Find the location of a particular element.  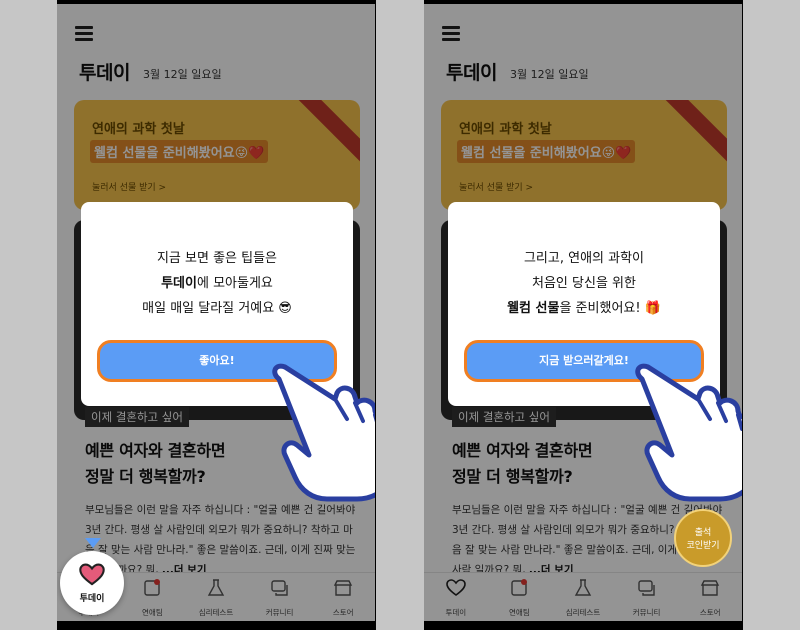

modal-line2: 처음인 당신을 위한 is located at coordinates (584, 283).